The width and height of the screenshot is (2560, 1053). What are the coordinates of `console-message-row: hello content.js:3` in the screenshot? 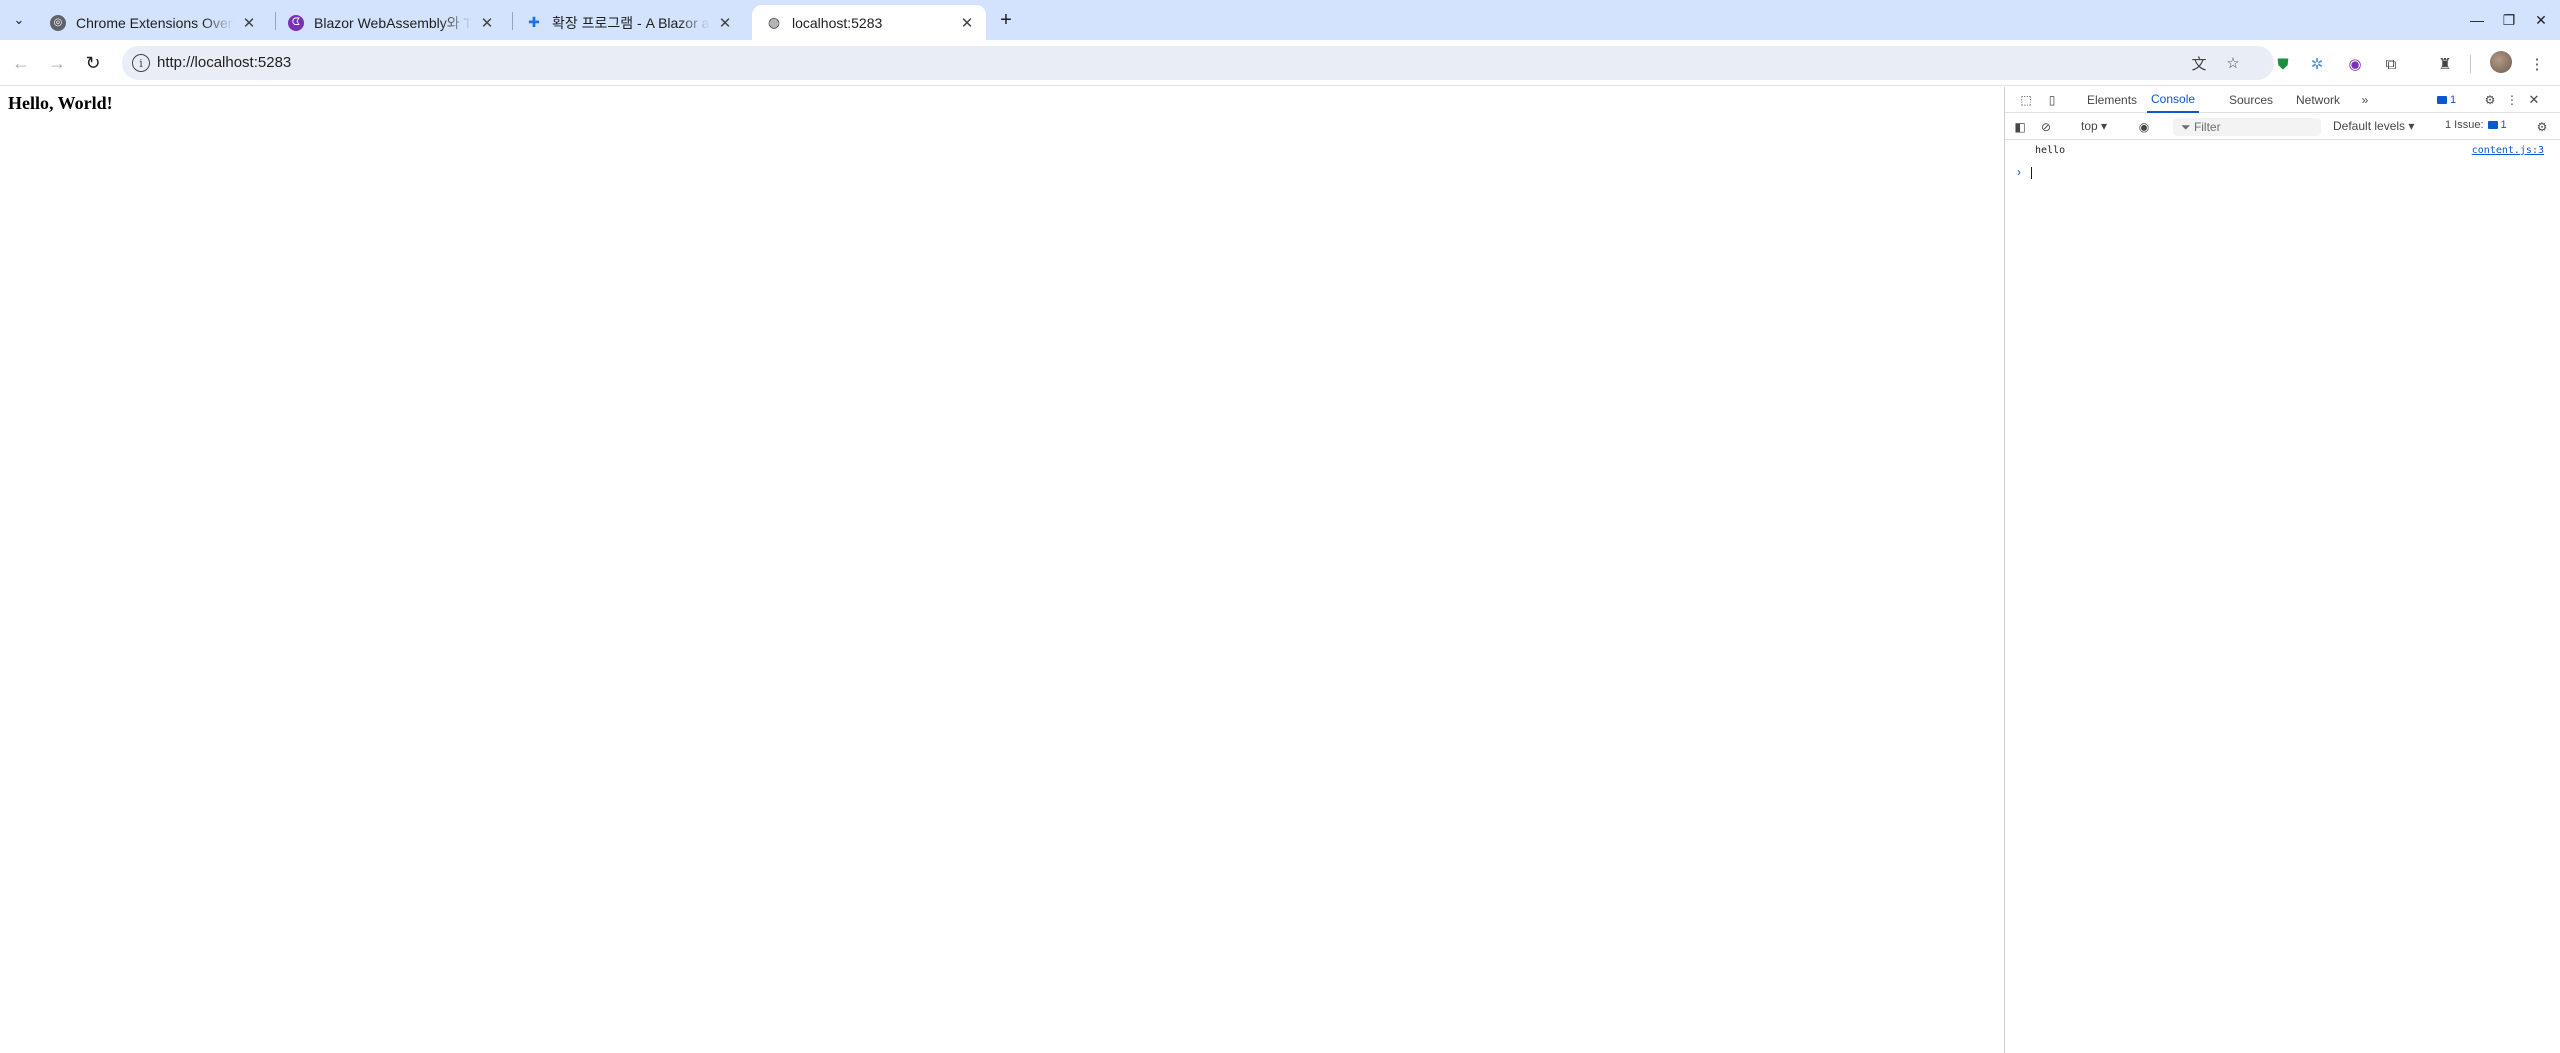 It's located at (2282, 152).